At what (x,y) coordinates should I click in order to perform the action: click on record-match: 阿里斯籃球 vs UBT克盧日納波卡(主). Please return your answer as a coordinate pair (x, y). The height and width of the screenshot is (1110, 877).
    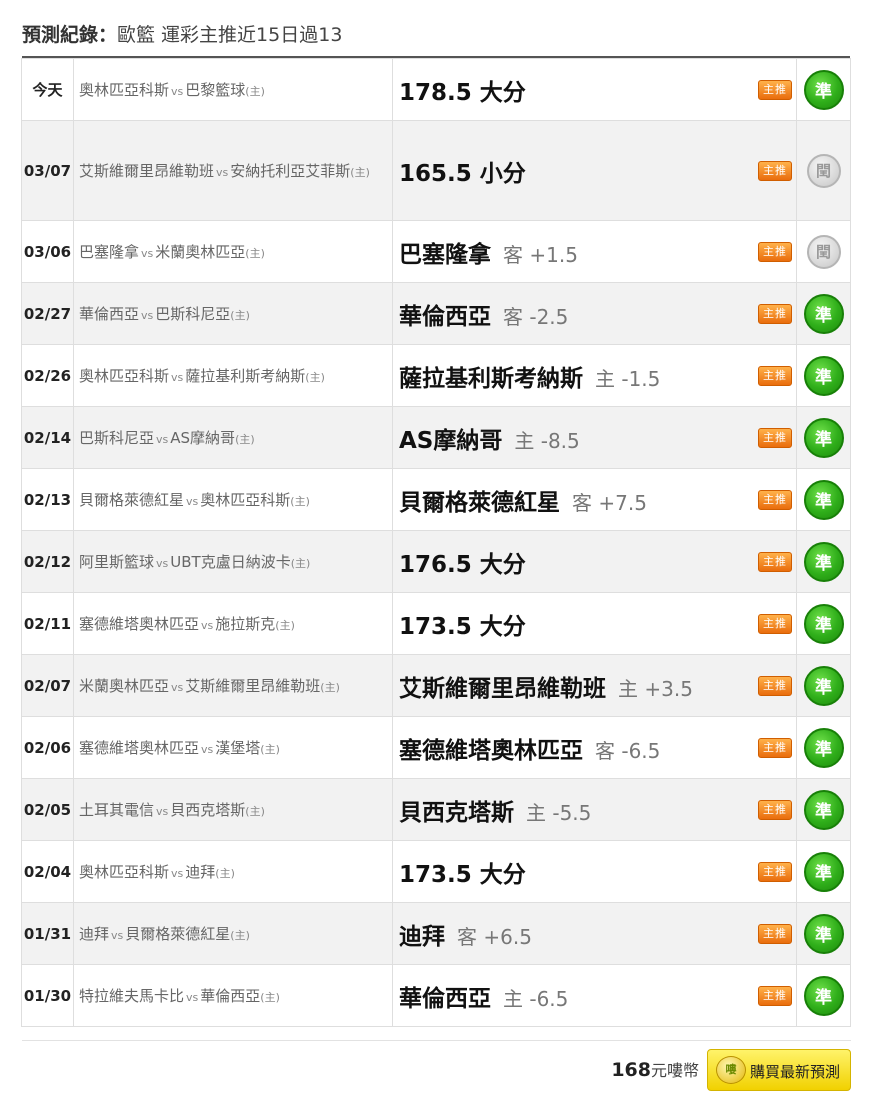
    Looking at the image, I should click on (233, 561).